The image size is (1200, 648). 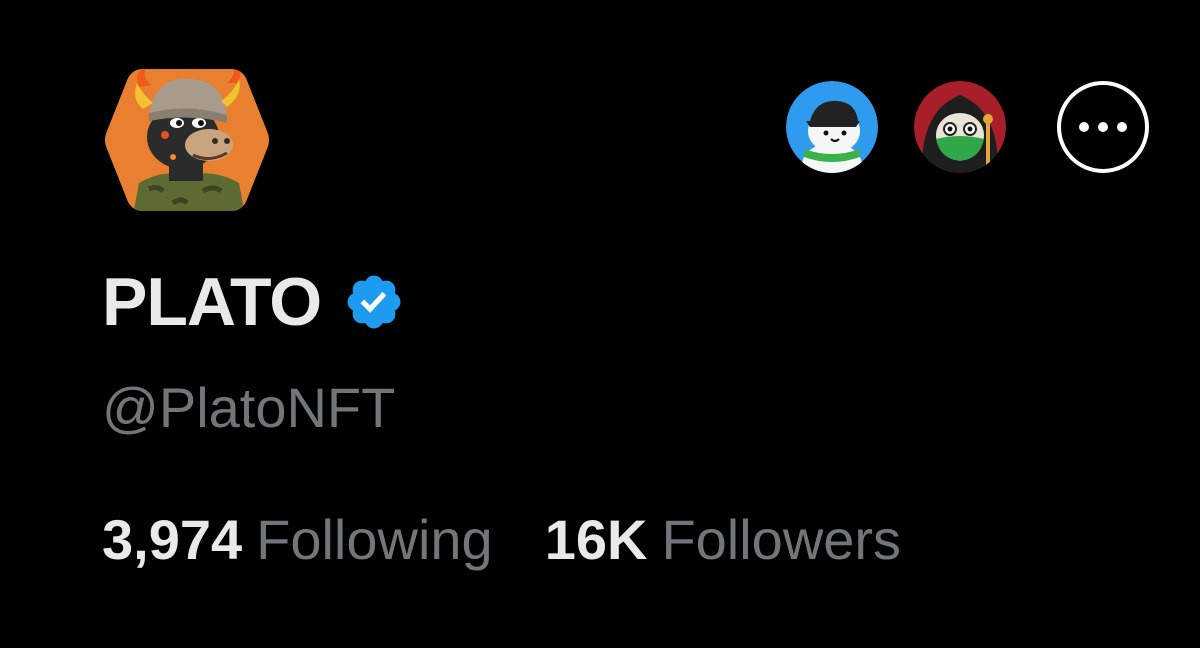 I want to click on more-options-button, so click(x=1103, y=127).